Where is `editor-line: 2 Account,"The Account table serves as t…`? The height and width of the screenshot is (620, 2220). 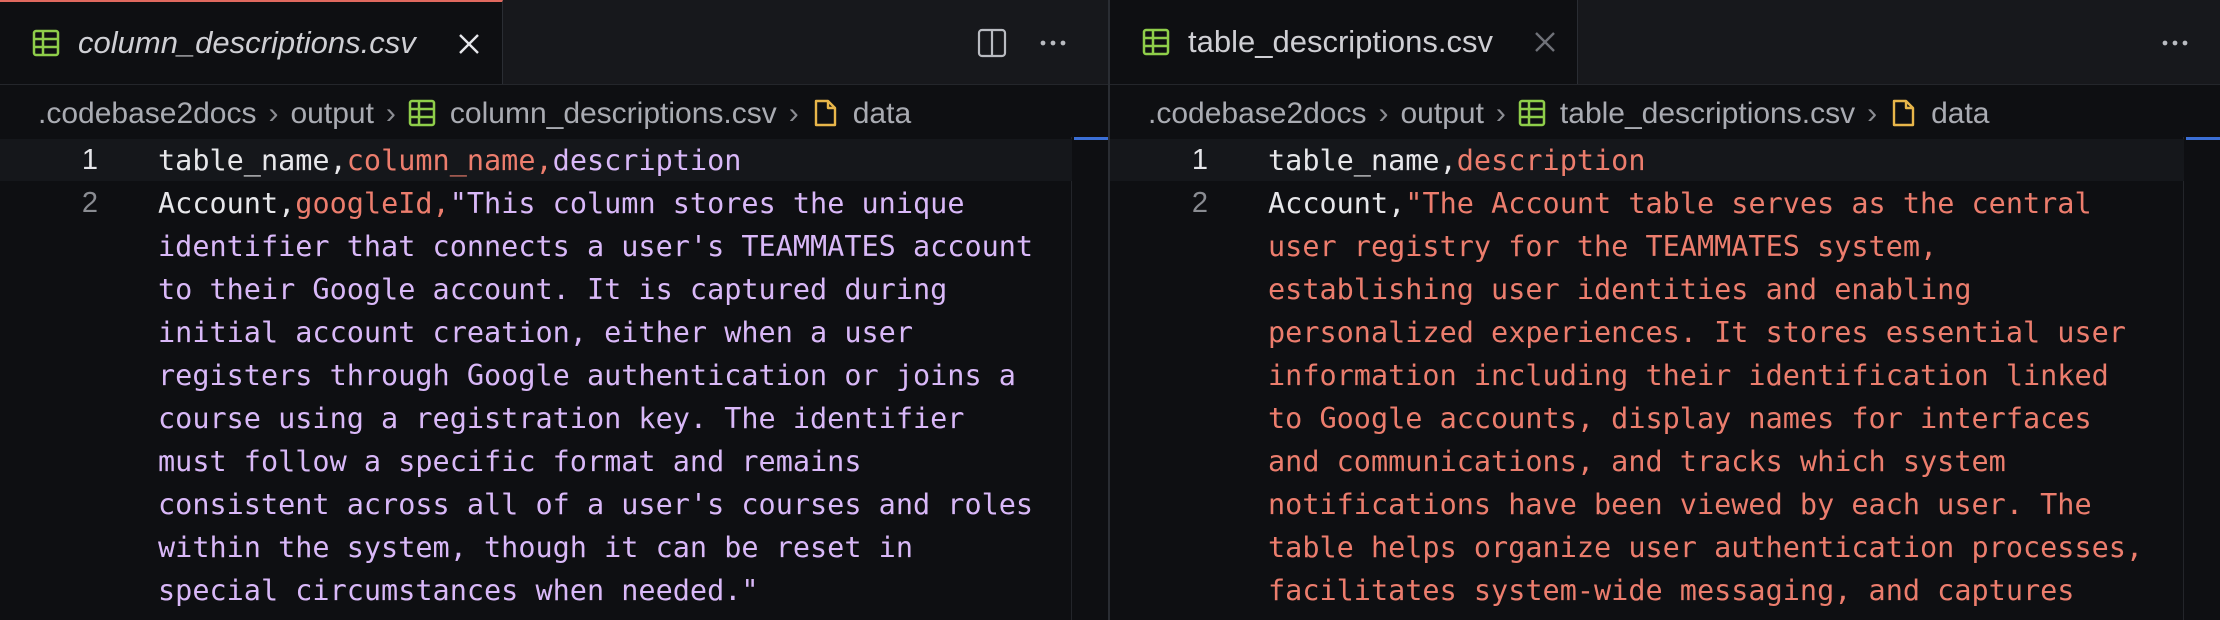 editor-line: 2 Account,"The Account table serves as t… is located at coordinates (1665, 203).